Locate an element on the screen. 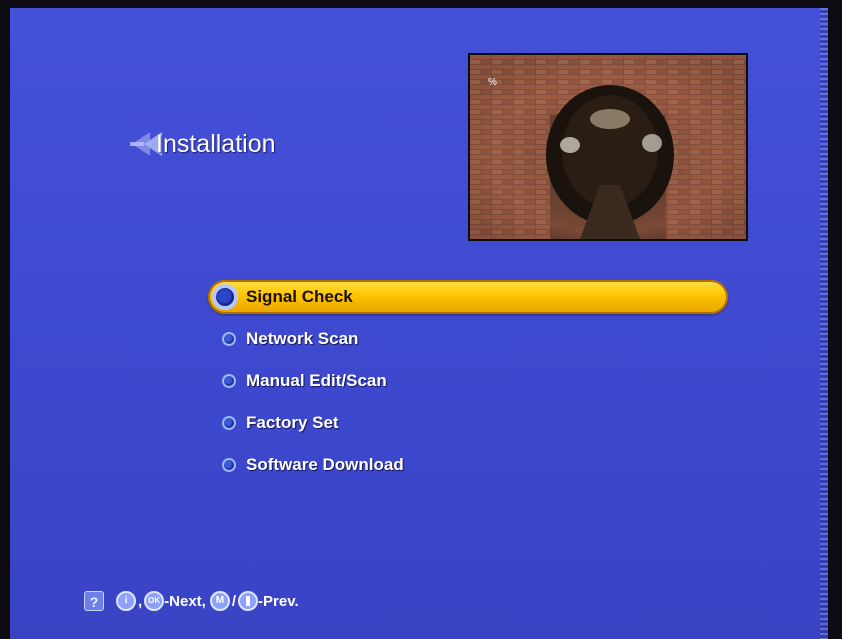 This screenshot has height=639, width=842. menu-item-network-scan: Network Scan is located at coordinates (468, 339).